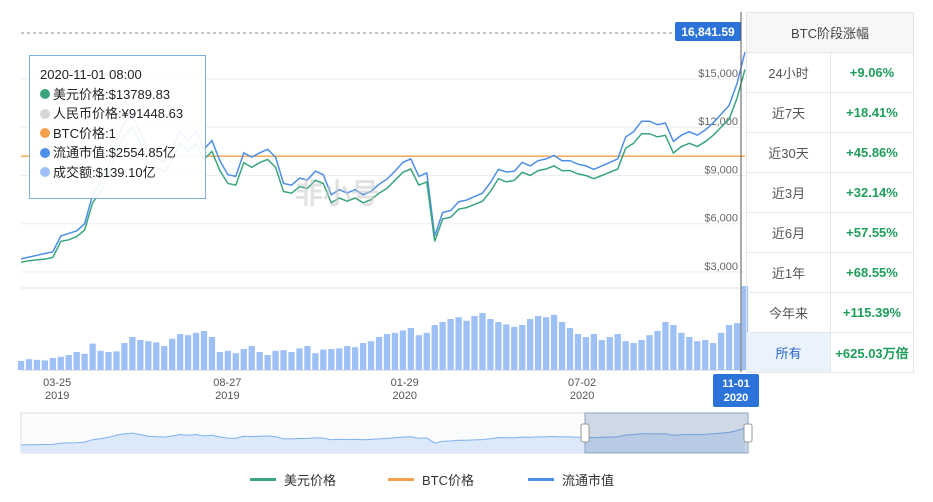  What do you see at coordinates (872, 192) in the screenshot?
I see `period-value: +32.14%` at bounding box center [872, 192].